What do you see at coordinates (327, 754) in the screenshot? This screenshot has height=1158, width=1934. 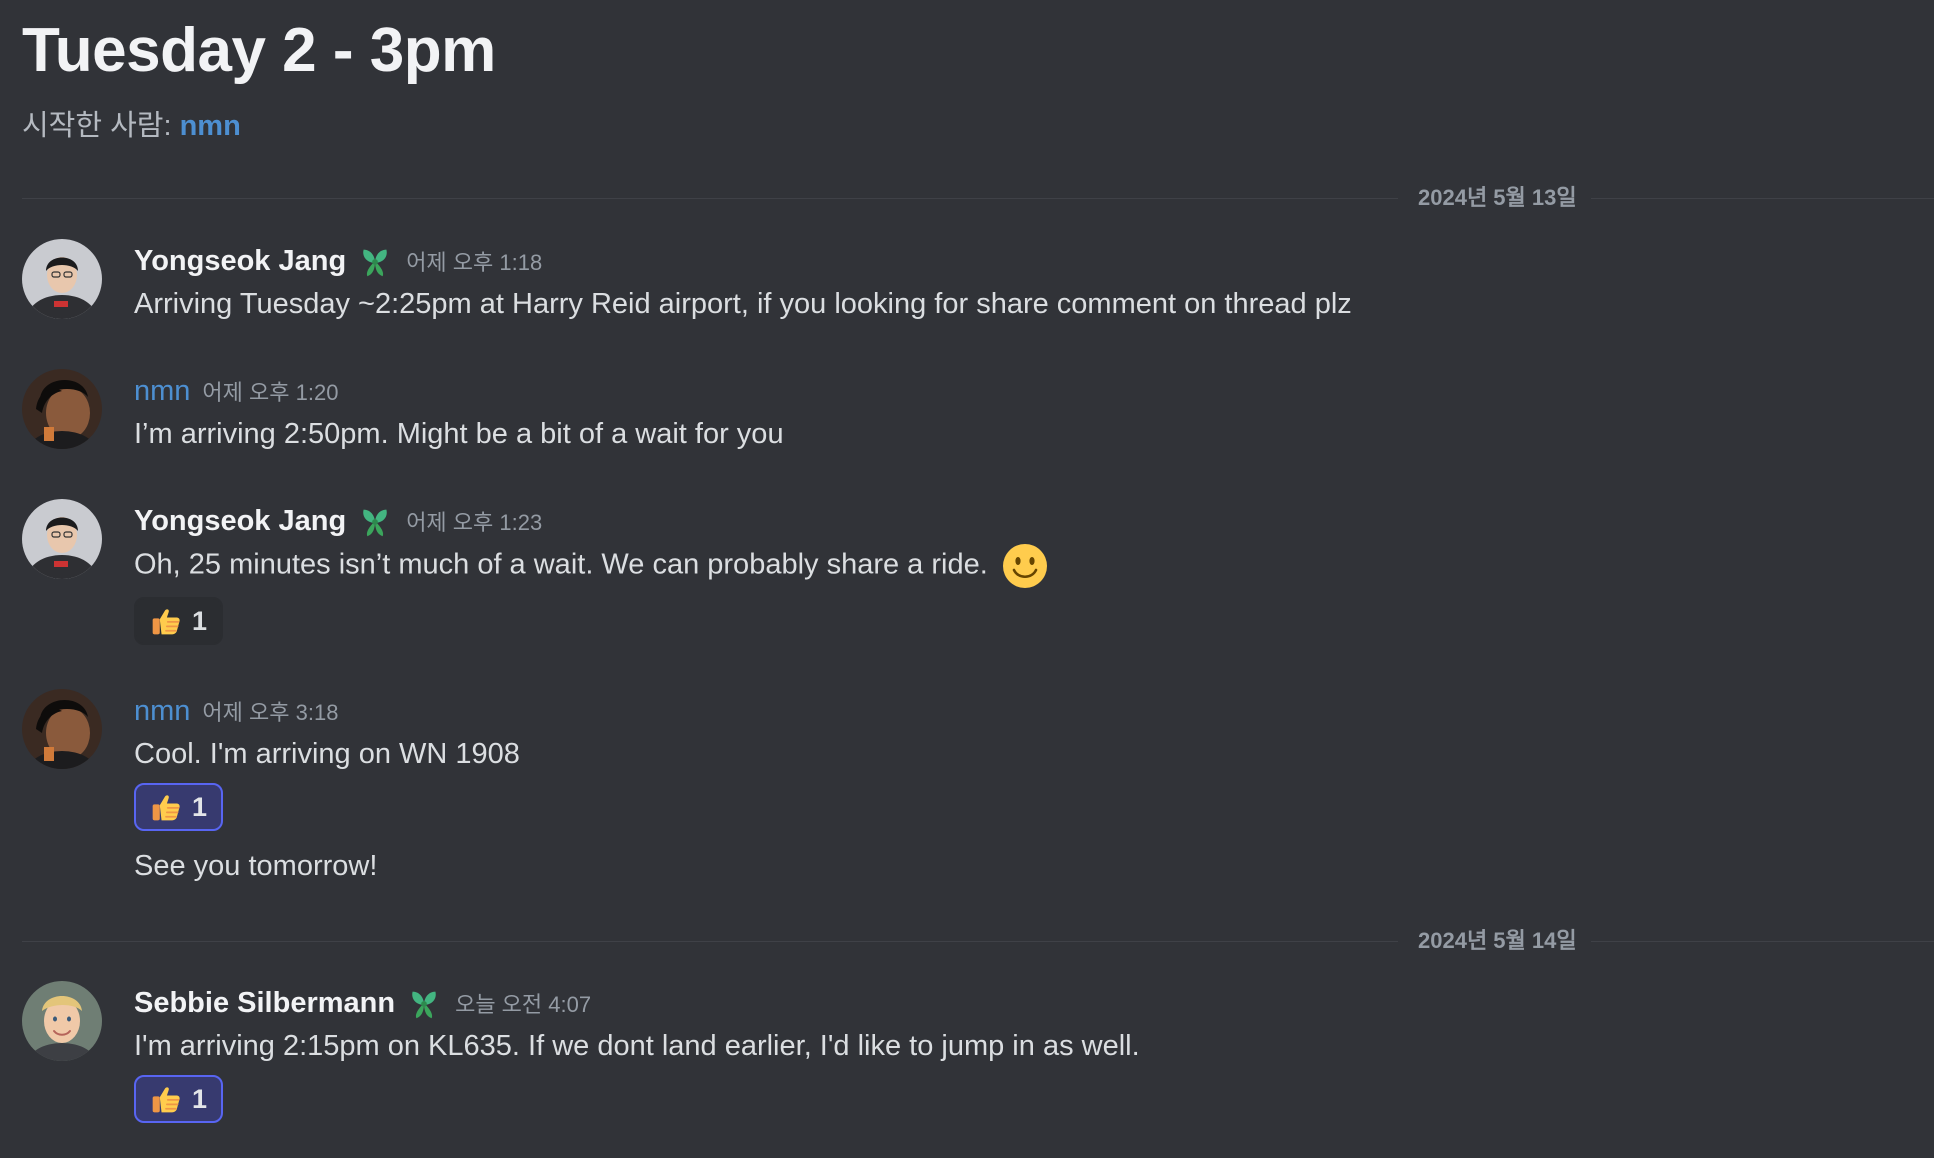 I see `message-text: Cool. I'm arriving on WN 1908` at bounding box center [327, 754].